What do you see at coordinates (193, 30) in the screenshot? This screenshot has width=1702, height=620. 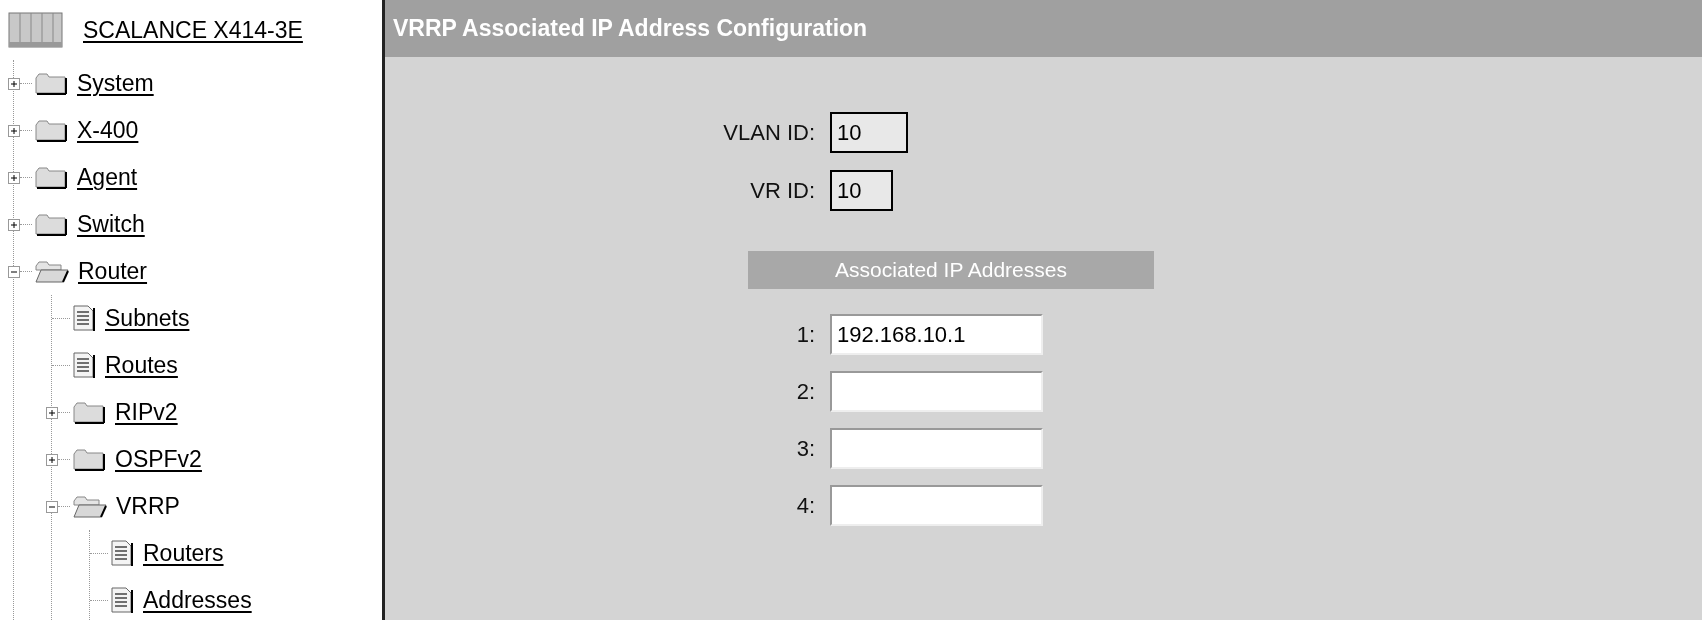 I see `tree-item-link: SCALANCE X414-3E` at bounding box center [193, 30].